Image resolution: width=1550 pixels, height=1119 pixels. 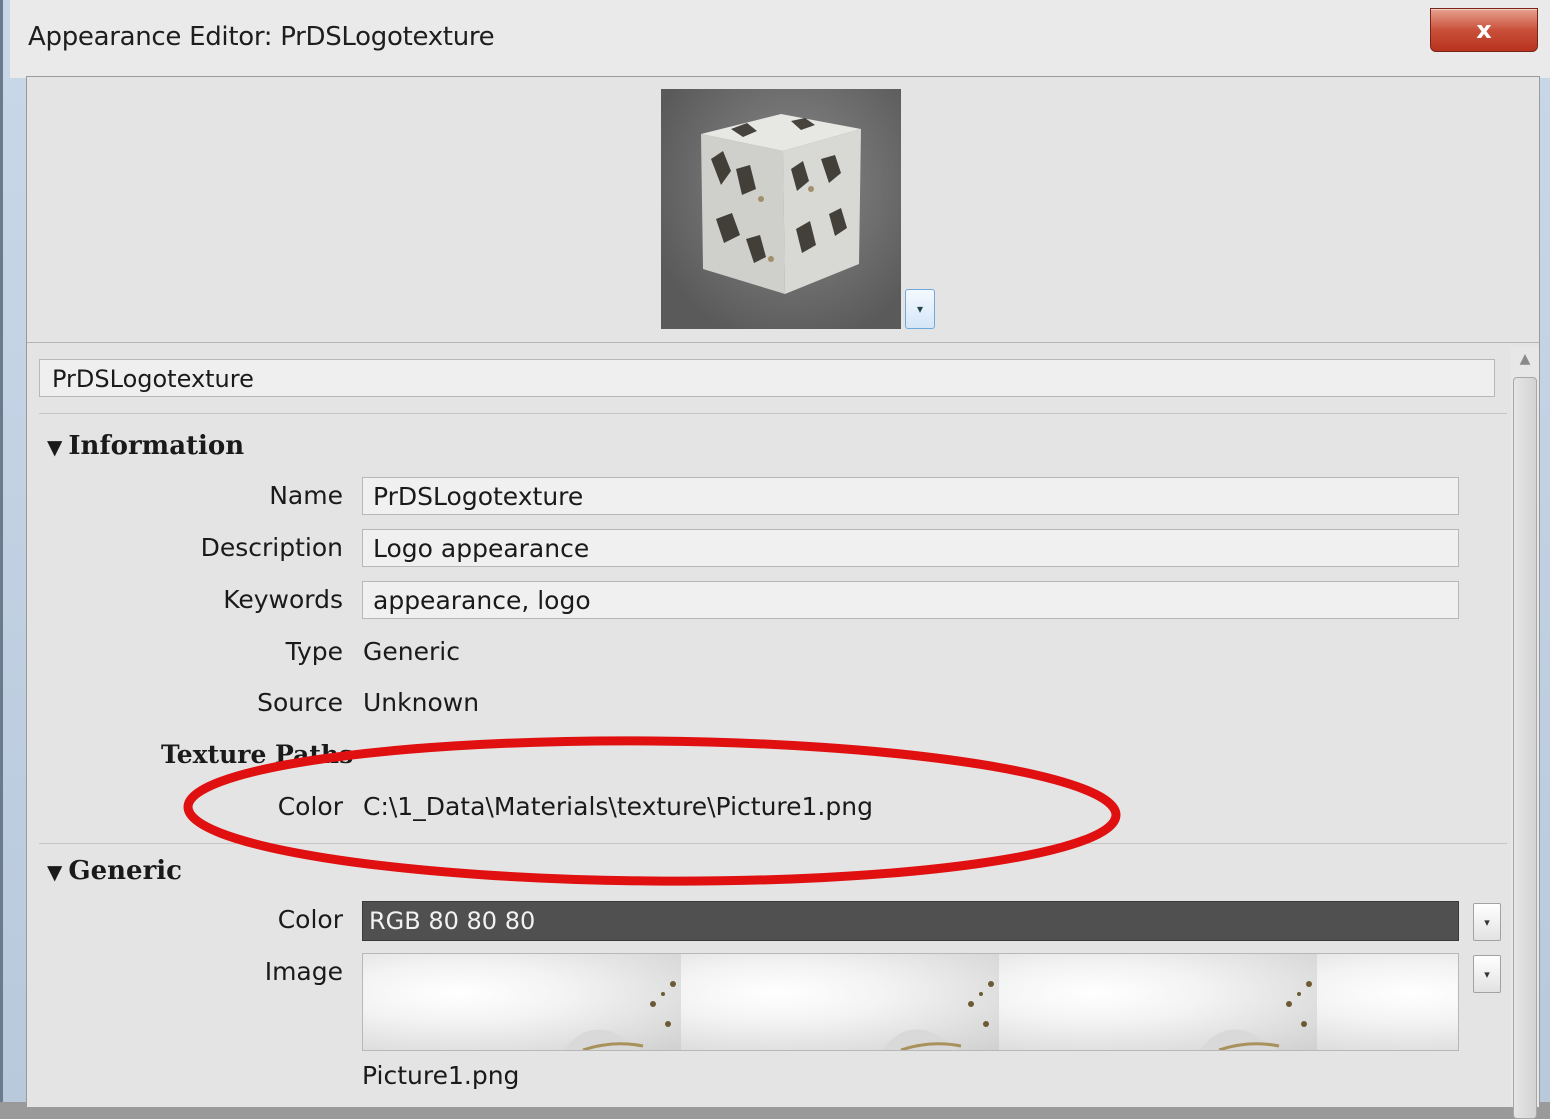 I want to click on appearance-preview-thumbnail, so click(x=781, y=209).